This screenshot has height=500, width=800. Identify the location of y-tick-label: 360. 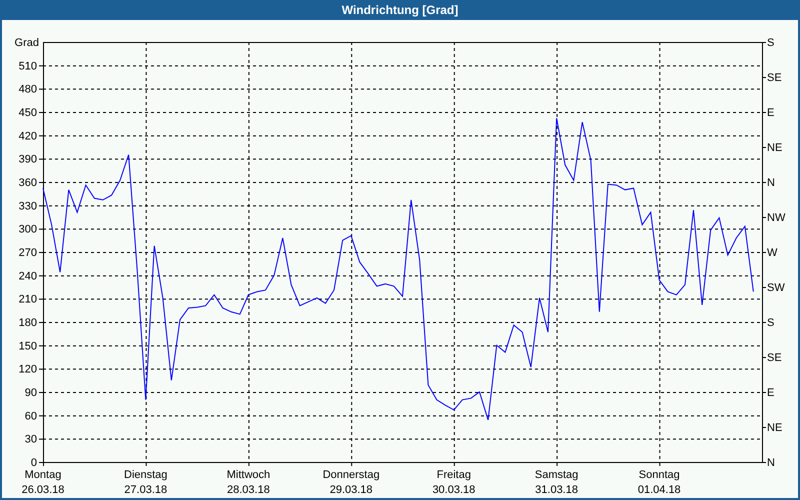
(27, 183).